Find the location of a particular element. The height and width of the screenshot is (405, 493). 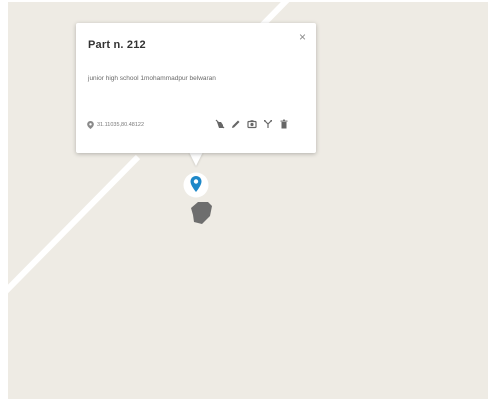

edit-icon is located at coordinates (235, 123).